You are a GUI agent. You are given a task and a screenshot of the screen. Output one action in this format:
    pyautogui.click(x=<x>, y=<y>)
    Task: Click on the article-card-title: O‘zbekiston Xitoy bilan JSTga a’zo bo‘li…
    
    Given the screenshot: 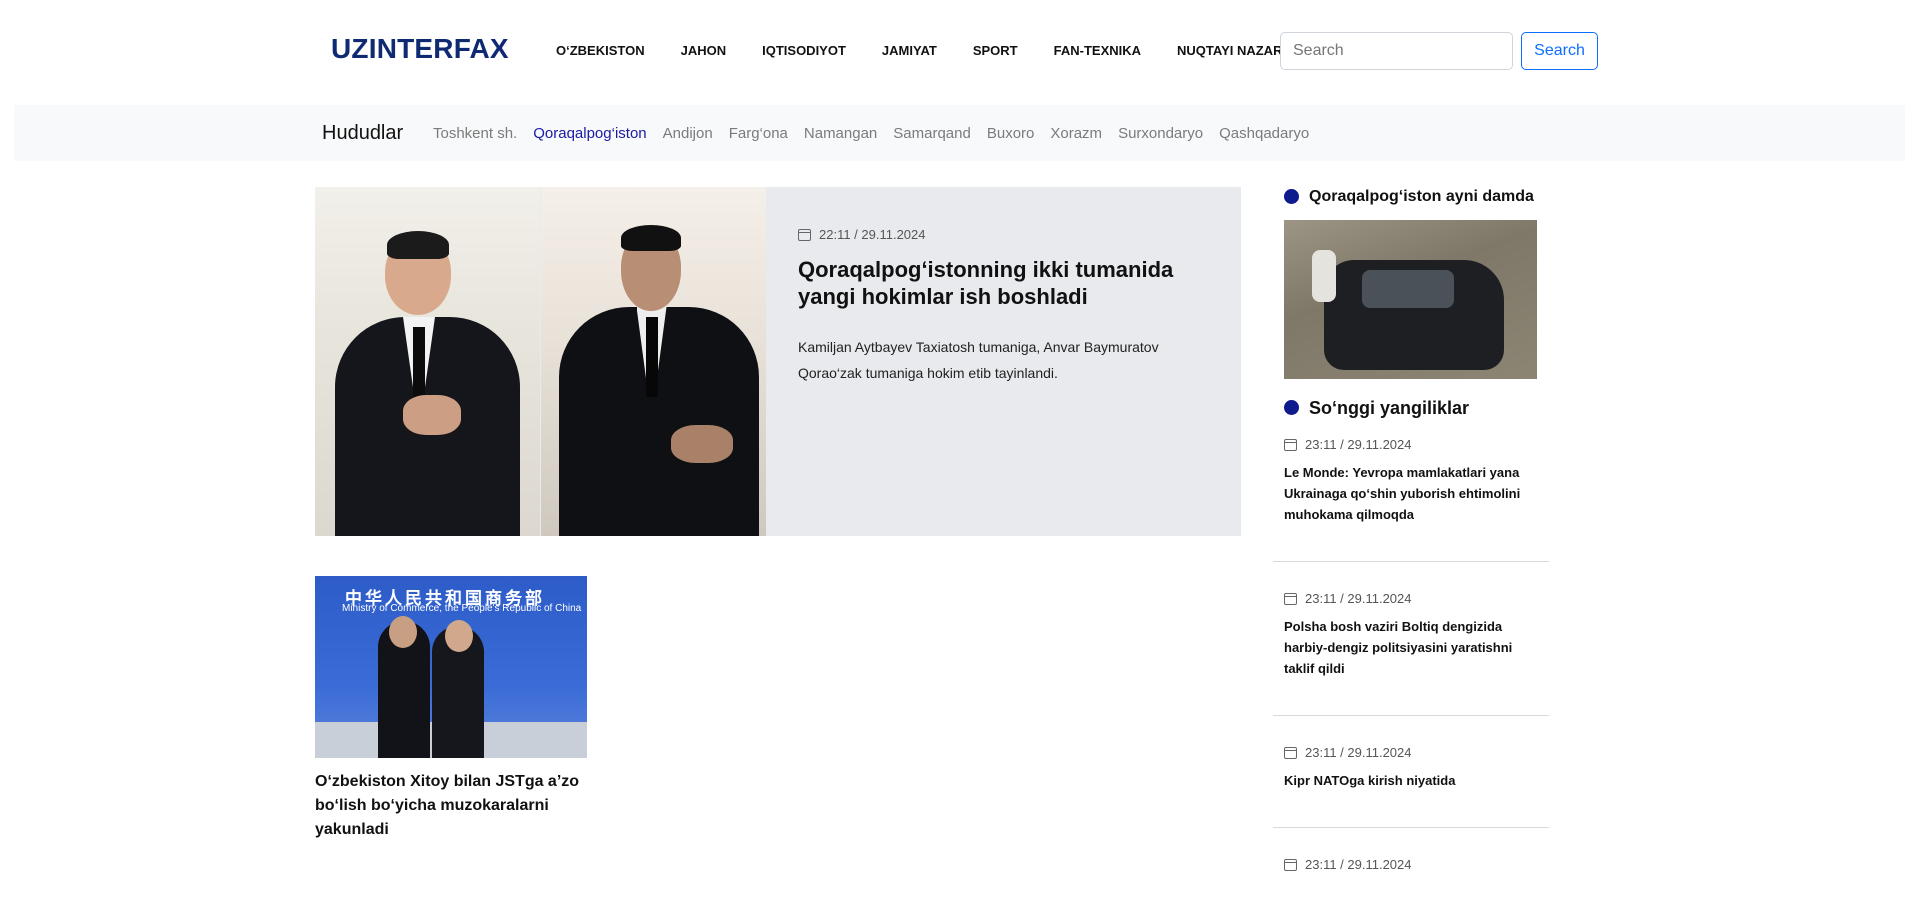 What is the action you would take?
    pyautogui.click(x=451, y=806)
    